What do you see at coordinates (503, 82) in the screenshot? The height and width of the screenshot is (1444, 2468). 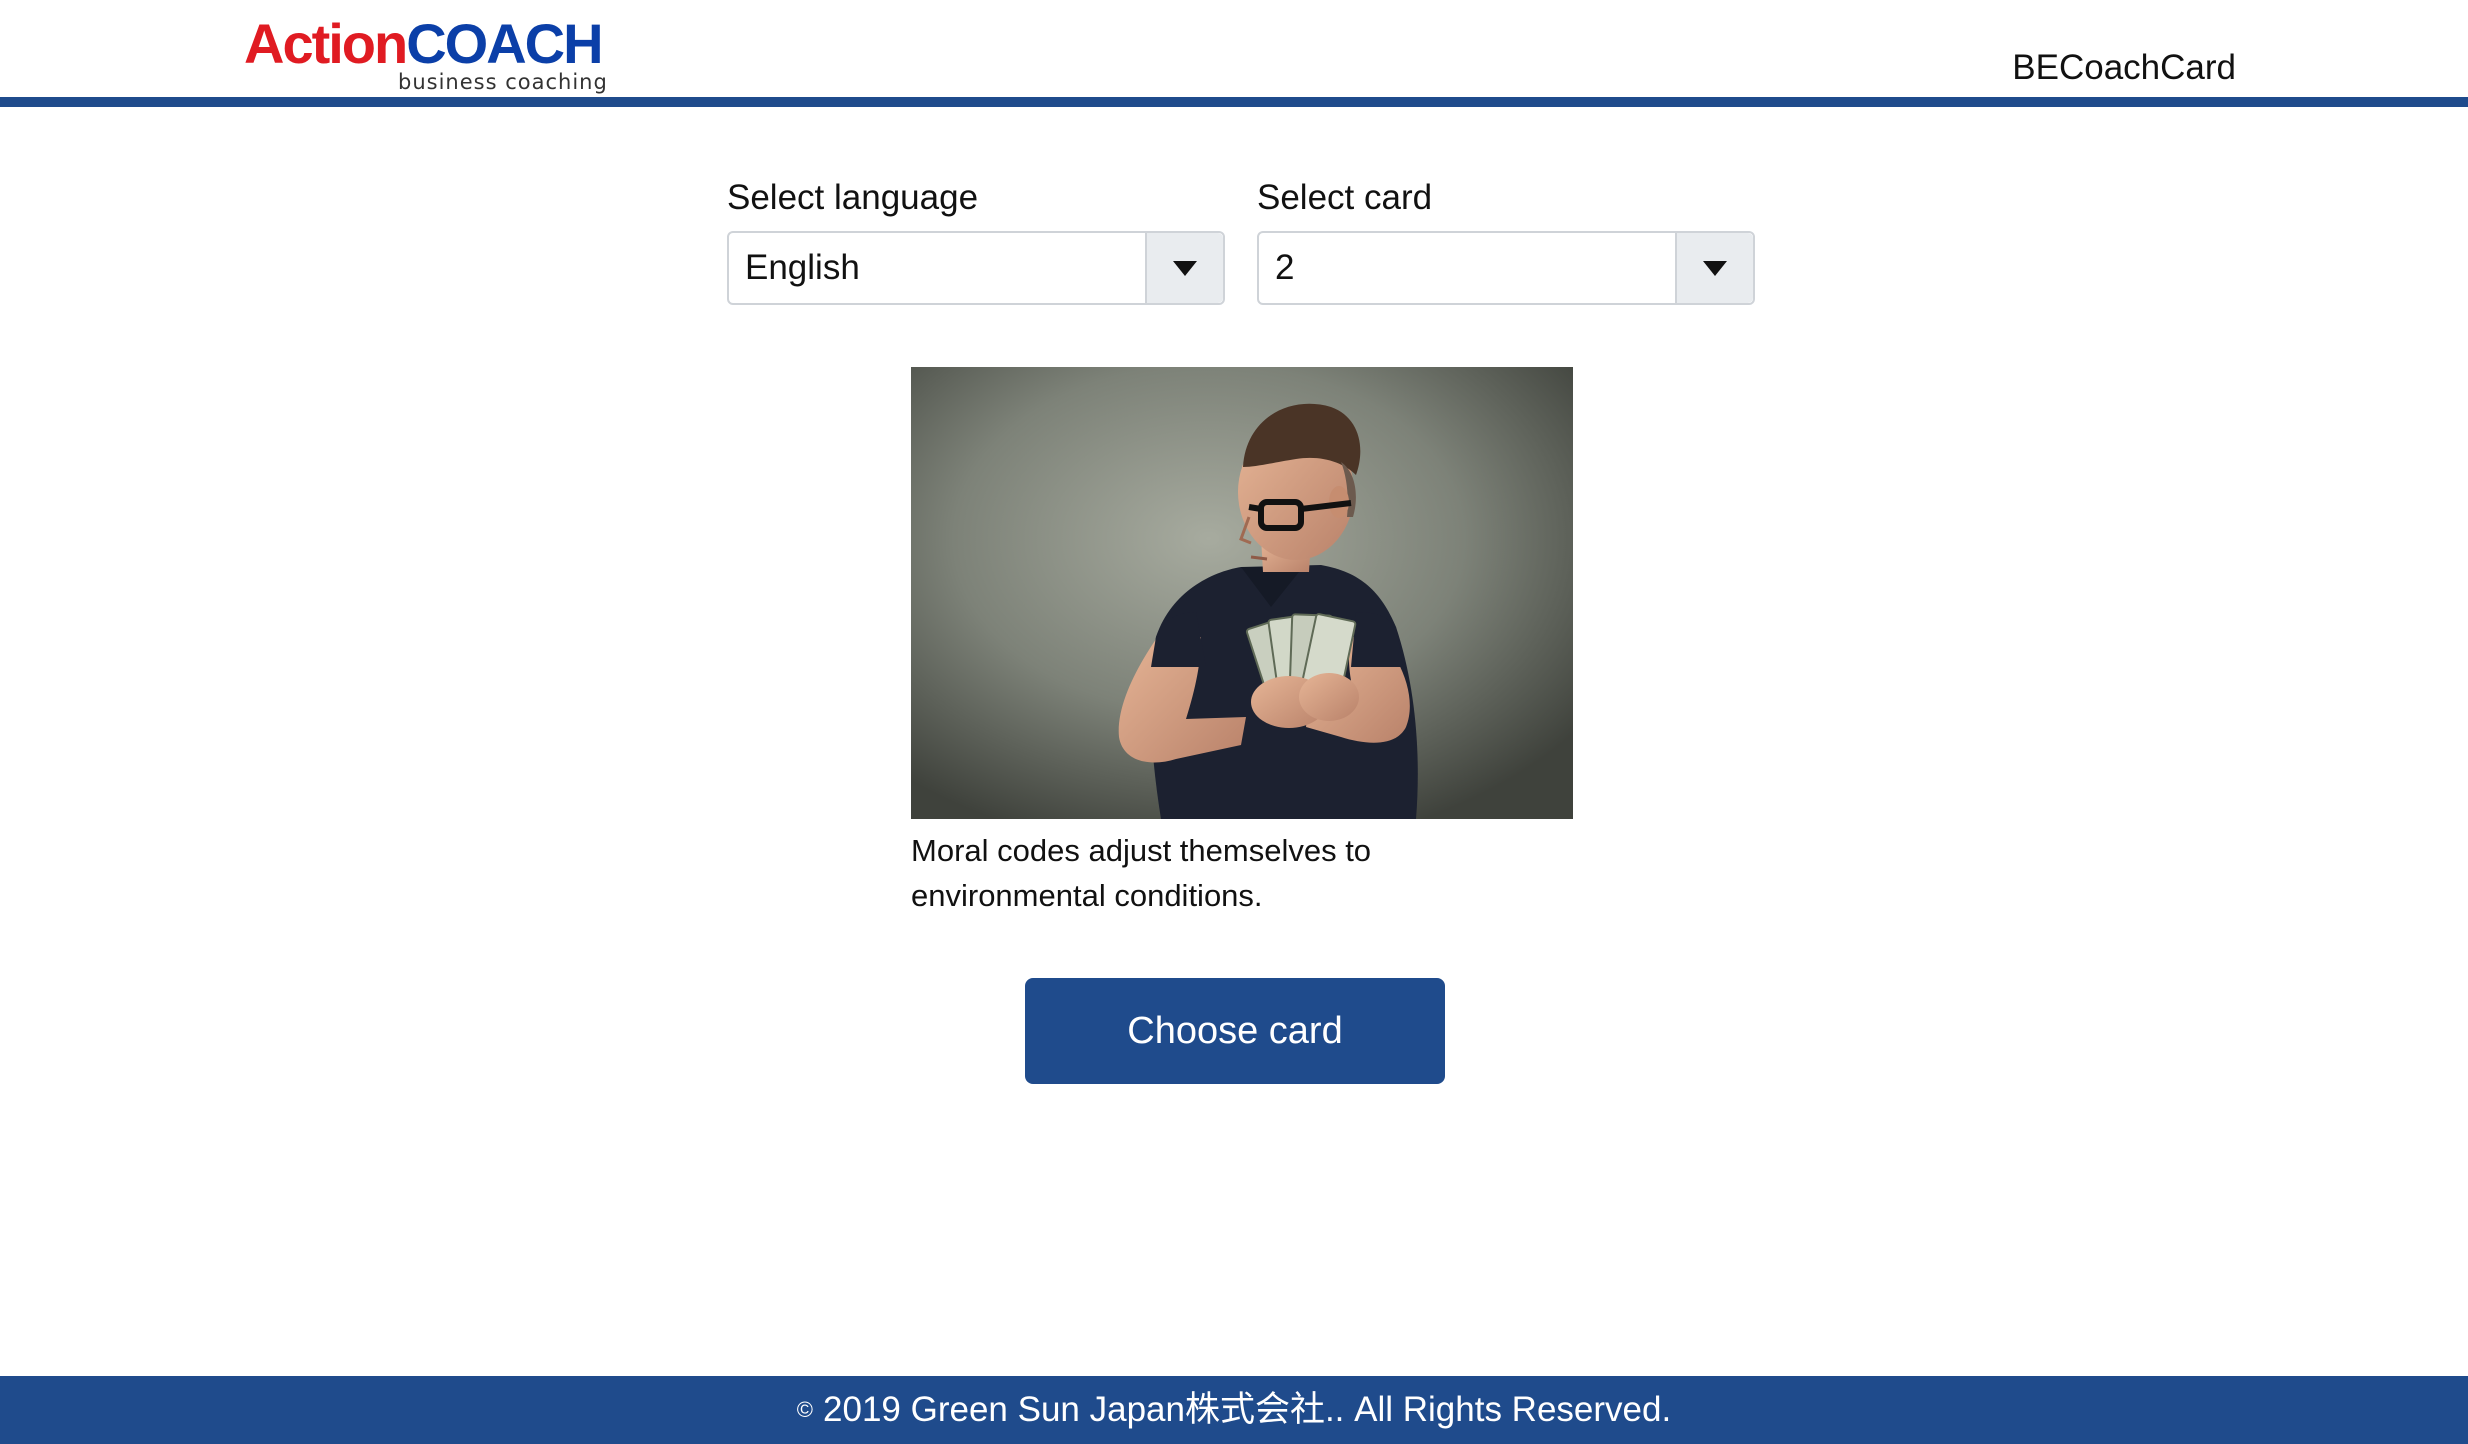 I see `logo-tagline: business coaching` at bounding box center [503, 82].